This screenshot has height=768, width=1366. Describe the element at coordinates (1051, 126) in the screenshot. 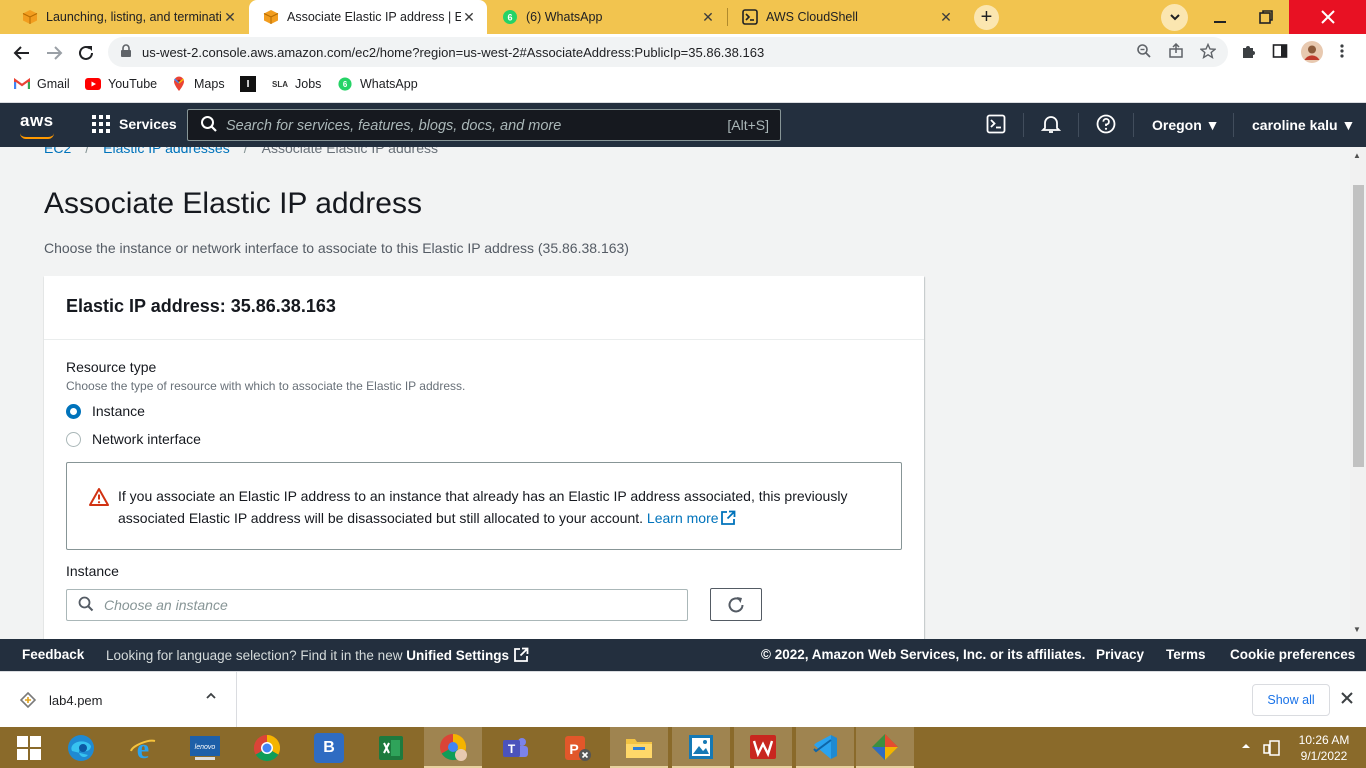

I see `notifications-bell-icon` at that location.